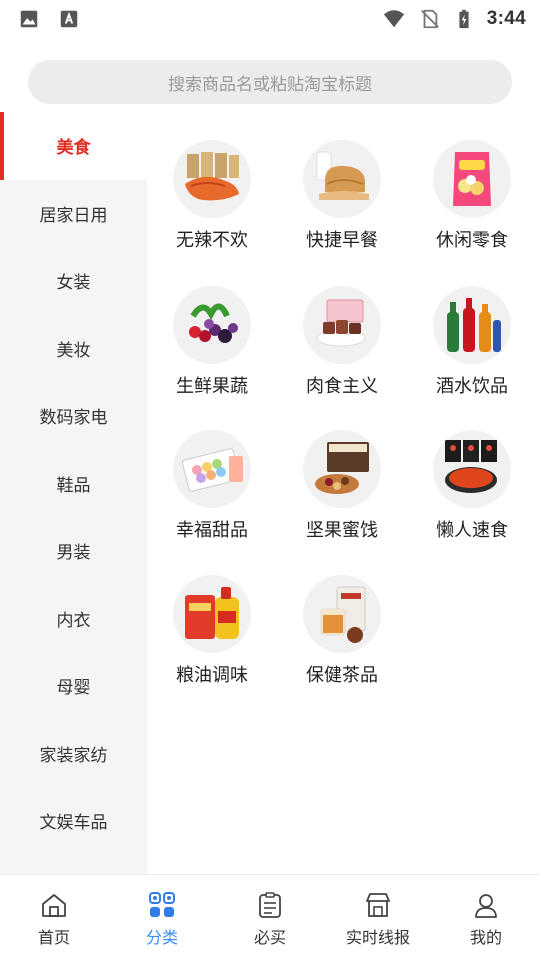  I want to click on subcategory-label: 肉食主义, so click(342, 386).